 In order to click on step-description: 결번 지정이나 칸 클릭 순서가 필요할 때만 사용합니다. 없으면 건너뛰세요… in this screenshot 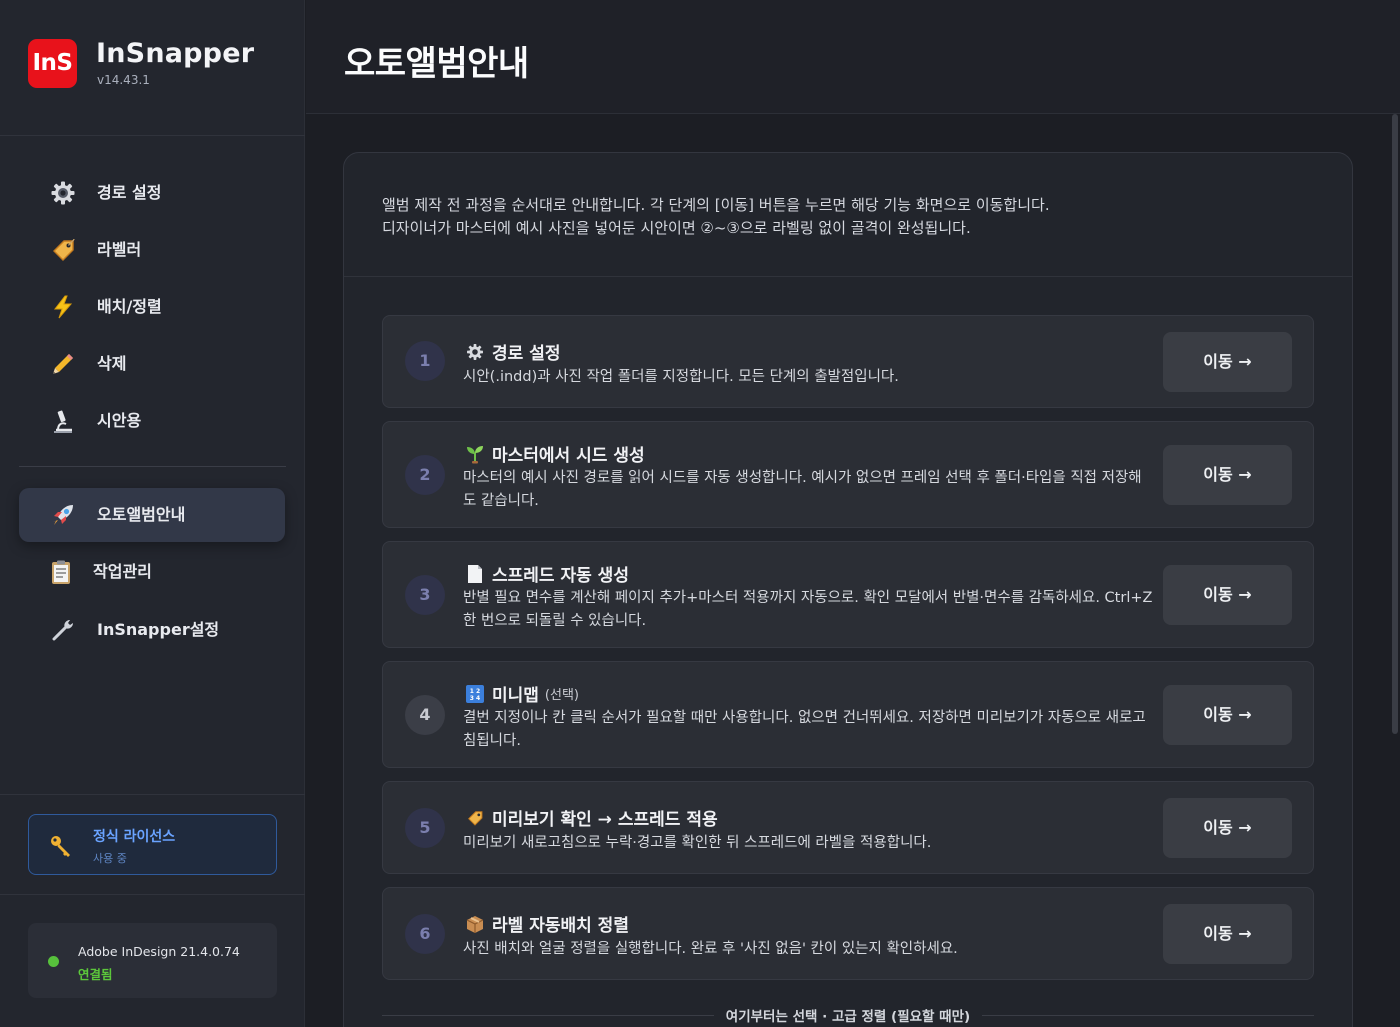, I will do `click(804, 729)`.